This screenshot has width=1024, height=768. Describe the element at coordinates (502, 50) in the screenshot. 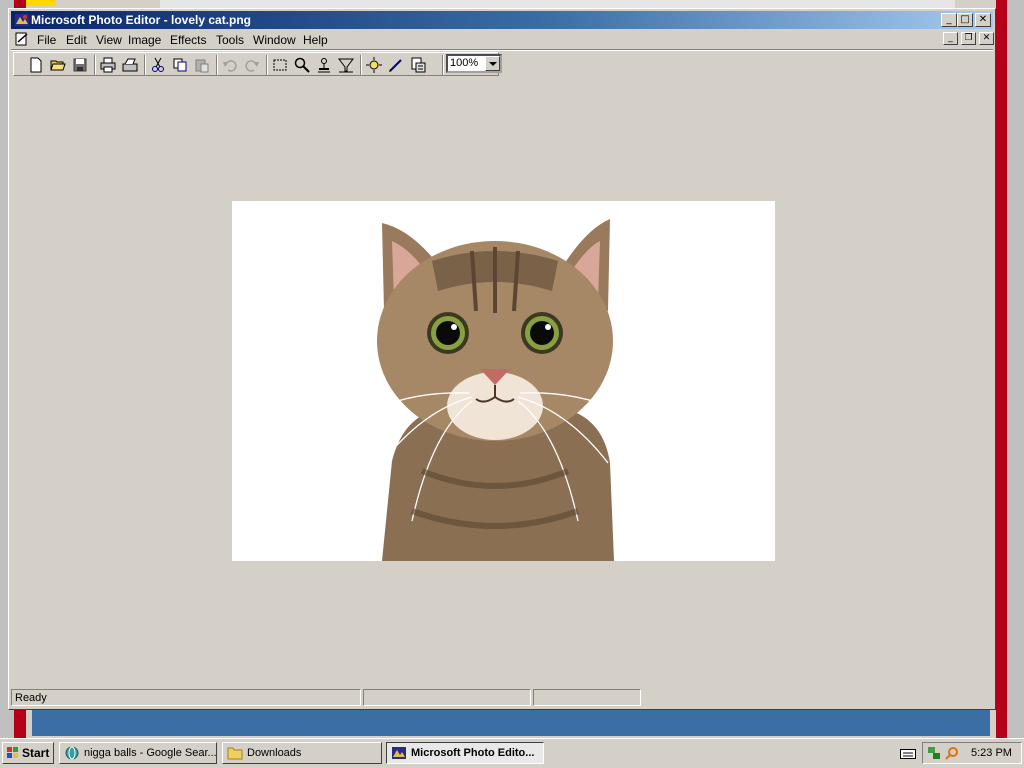

I see `toolbar-divider` at that location.